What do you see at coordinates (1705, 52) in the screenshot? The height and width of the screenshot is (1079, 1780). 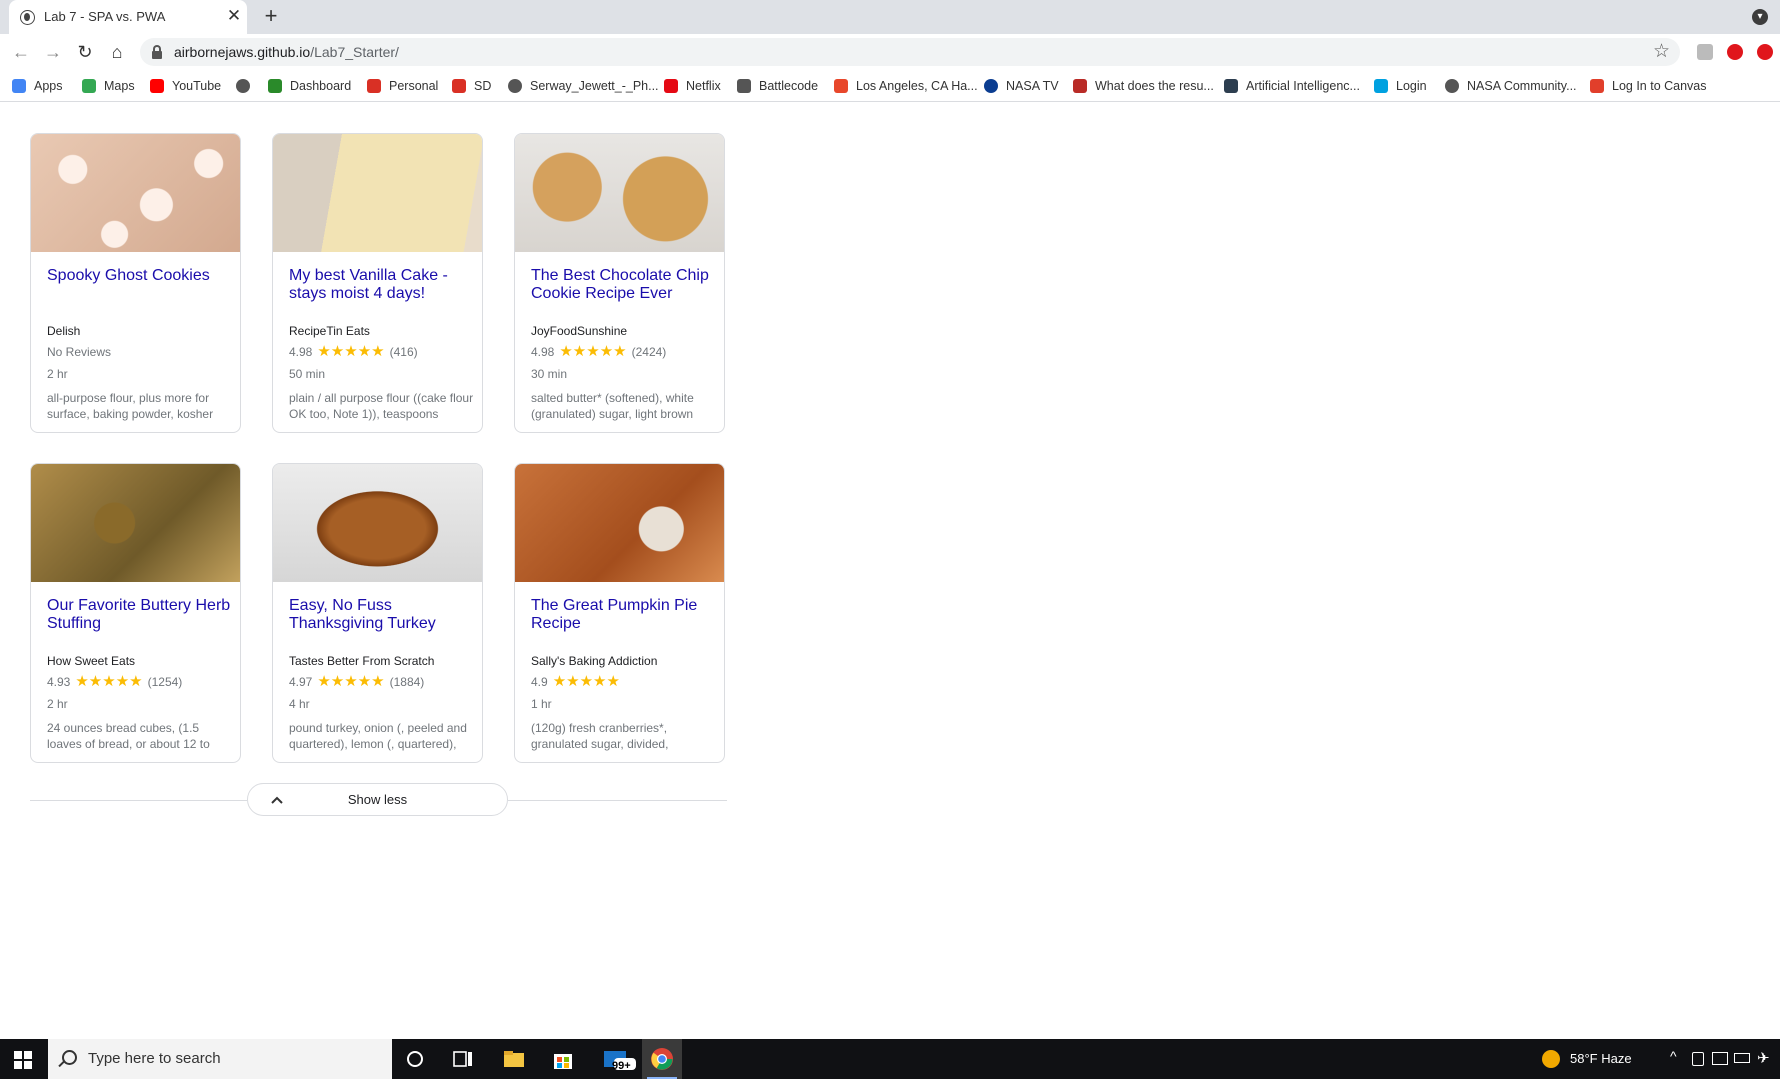 I see `extension-icon` at bounding box center [1705, 52].